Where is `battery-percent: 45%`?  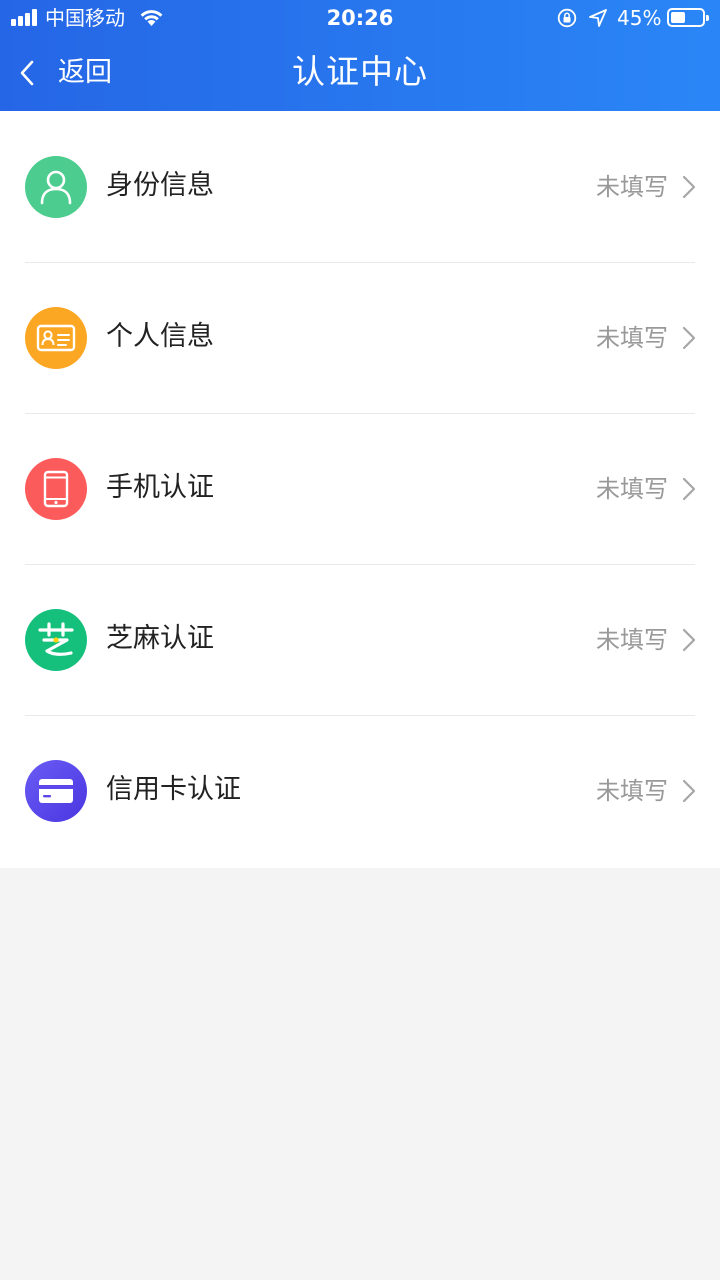 battery-percent: 45% is located at coordinates (639, 18).